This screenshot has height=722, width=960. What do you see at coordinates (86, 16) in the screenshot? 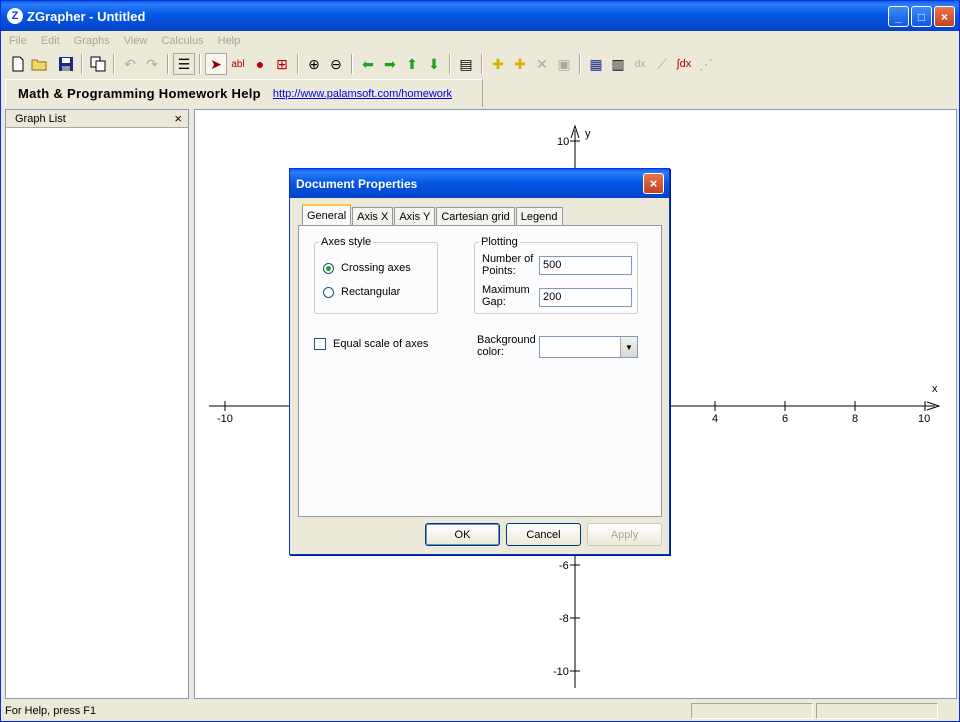
I see `window-title: ZGrapher - Untitled` at bounding box center [86, 16].